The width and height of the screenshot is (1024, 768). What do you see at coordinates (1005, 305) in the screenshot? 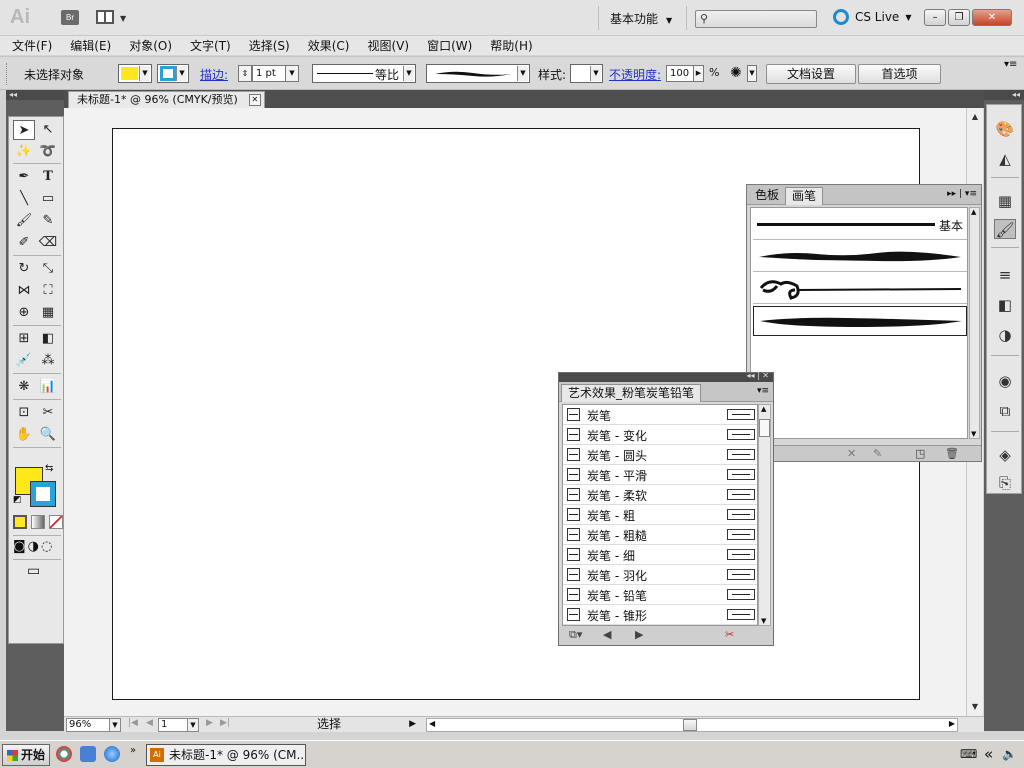
I see `gradient-panel-icon: ◧` at bounding box center [1005, 305].